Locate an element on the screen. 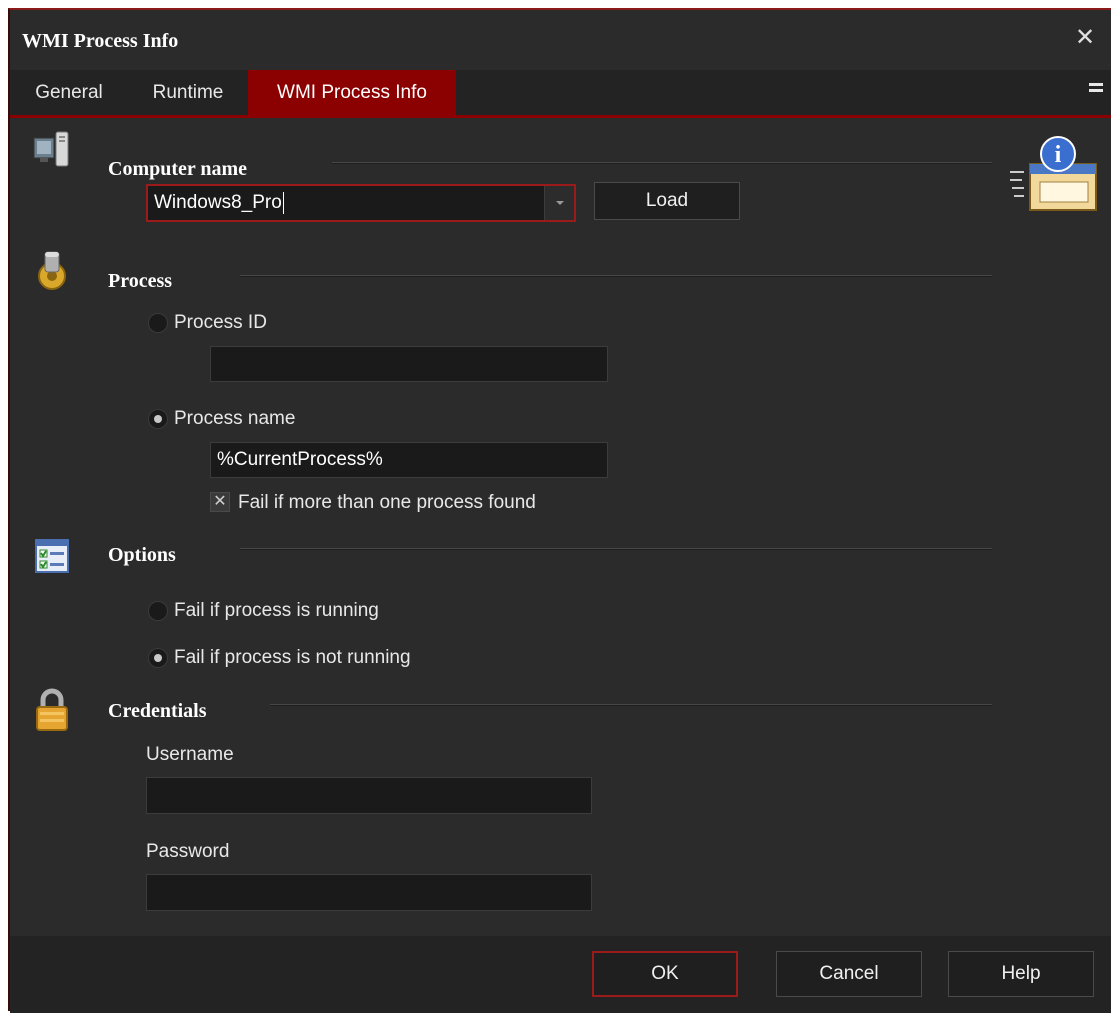 The image size is (1111, 1013). fail-if-not-running-radio is located at coordinates (158, 658).